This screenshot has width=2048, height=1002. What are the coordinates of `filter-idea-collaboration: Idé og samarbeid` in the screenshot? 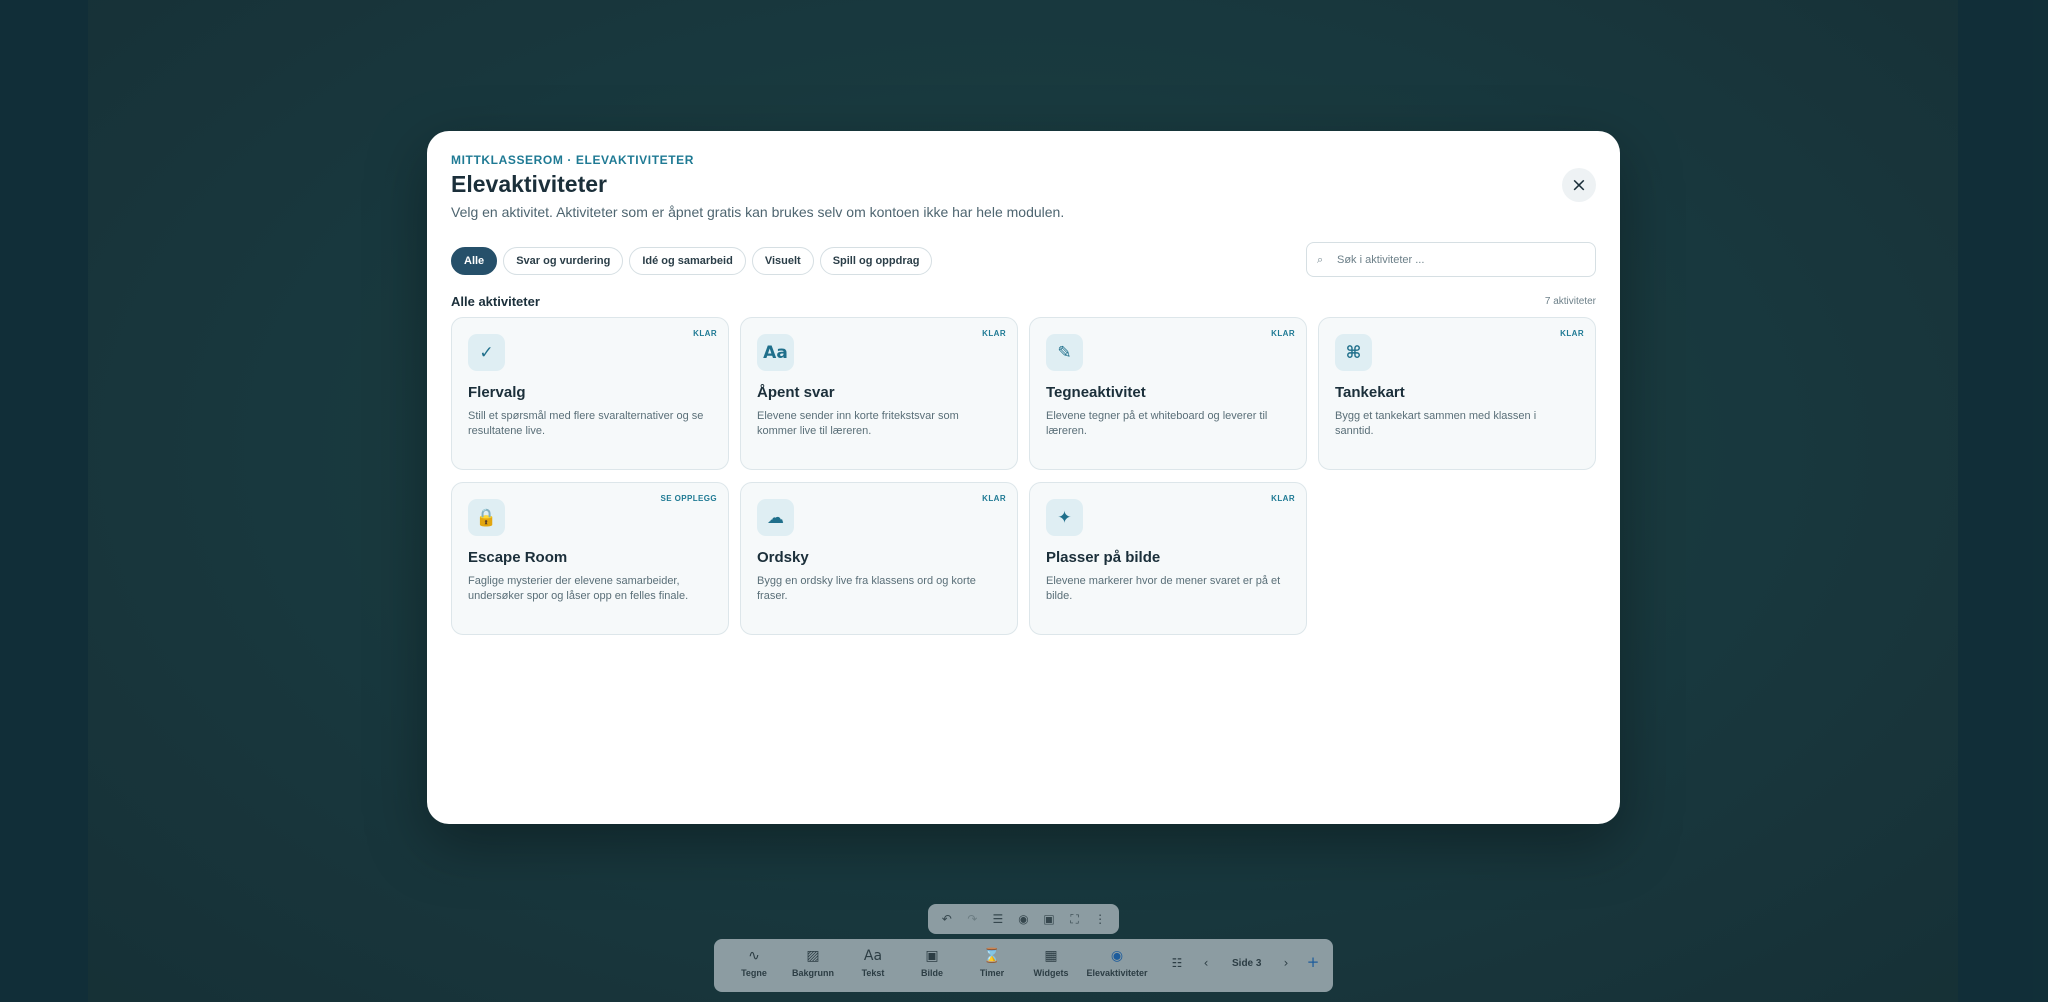 It's located at (687, 261).